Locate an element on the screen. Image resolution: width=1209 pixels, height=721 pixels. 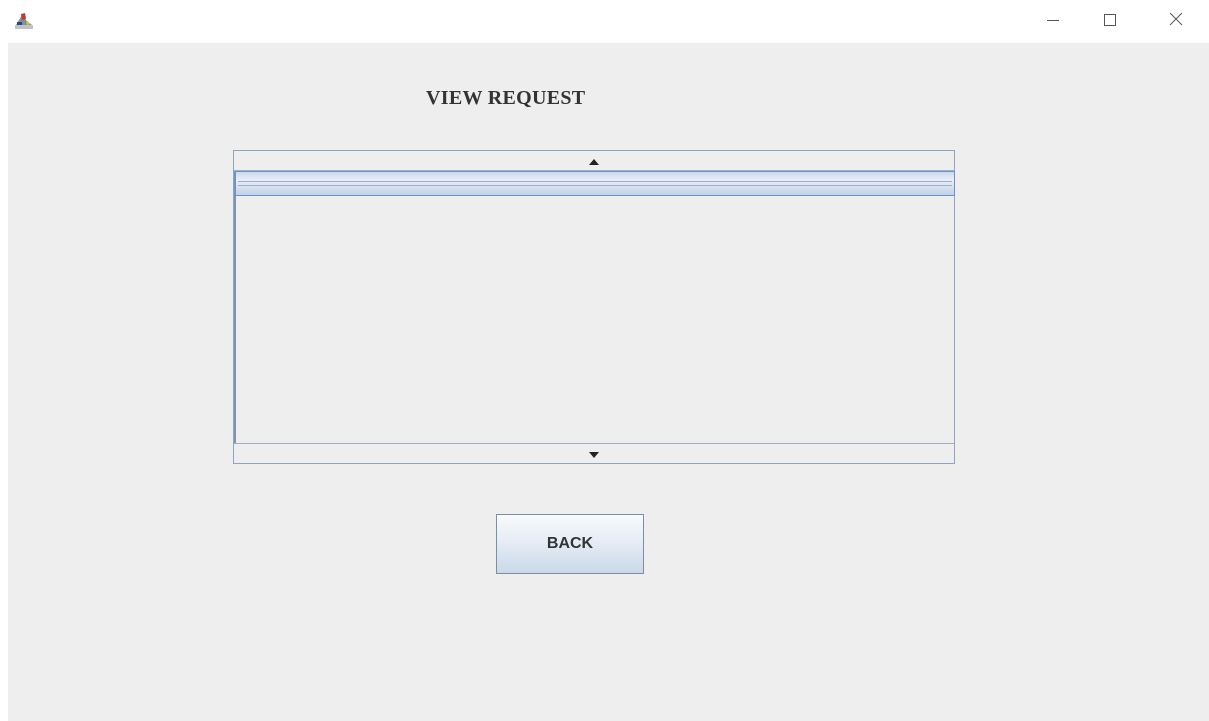
java-app-icon is located at coordinates (24, 21).